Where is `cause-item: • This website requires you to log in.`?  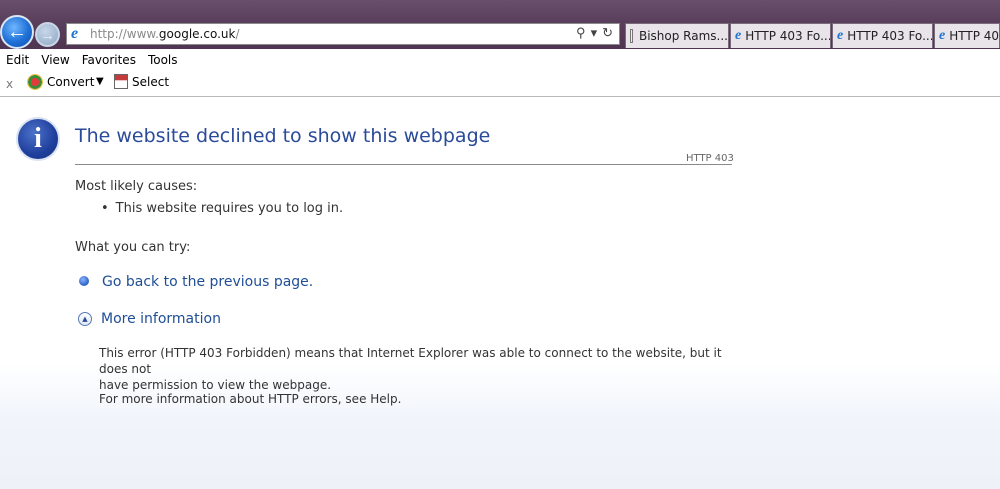 cause-item: • This website requires you to log in. is located at coordinates (222, 208).